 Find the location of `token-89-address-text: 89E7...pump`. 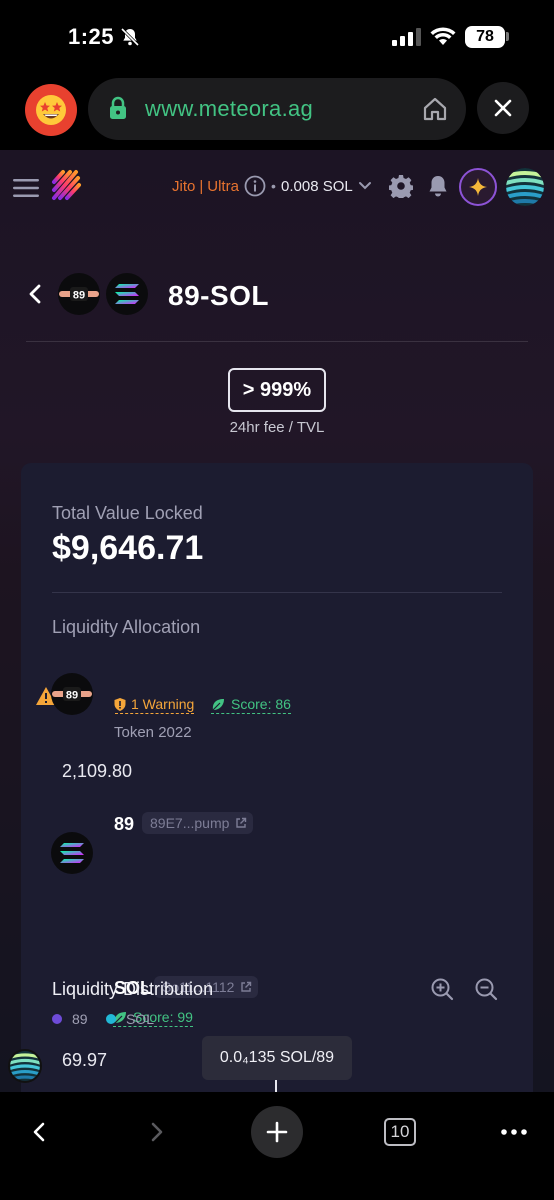

token-89-address-text: 89E7...pump is located at coordinates (190, 823).